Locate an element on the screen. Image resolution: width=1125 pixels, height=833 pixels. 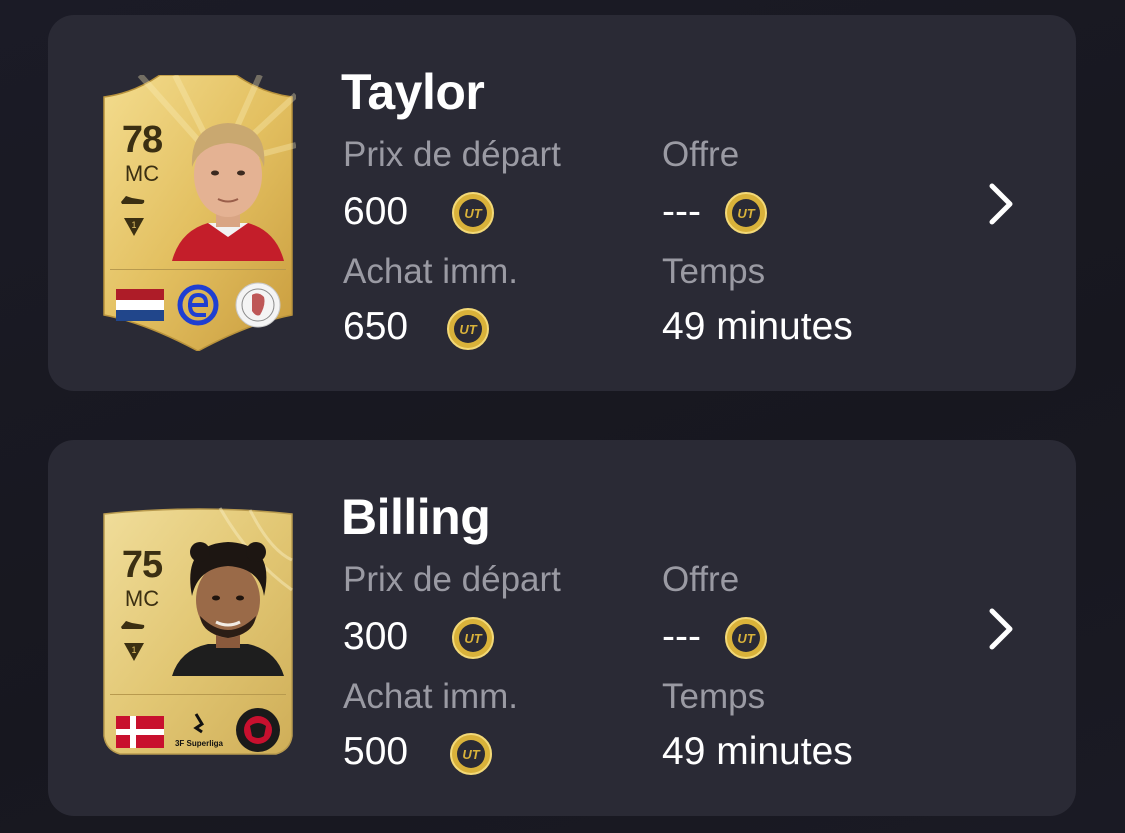
player-card: 78 MC 1 is located at coordinates (198, 213).